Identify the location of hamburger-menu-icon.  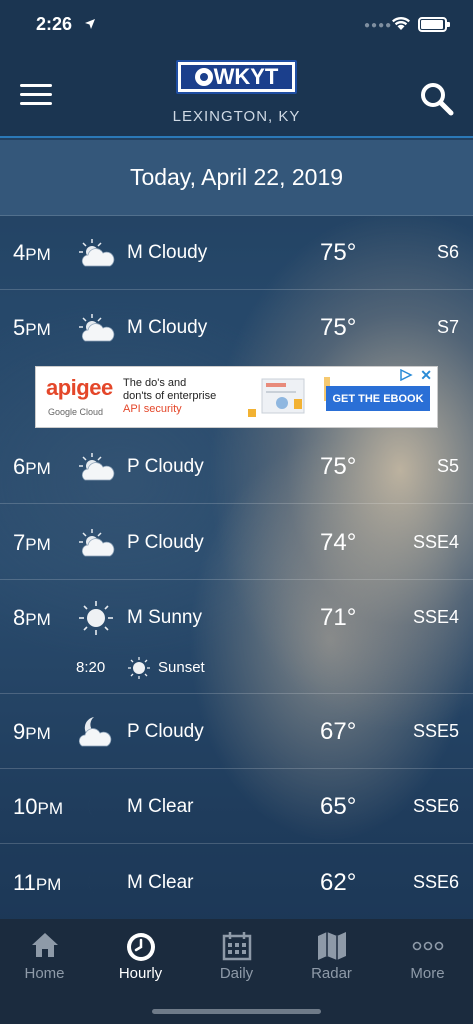
(36, 85).